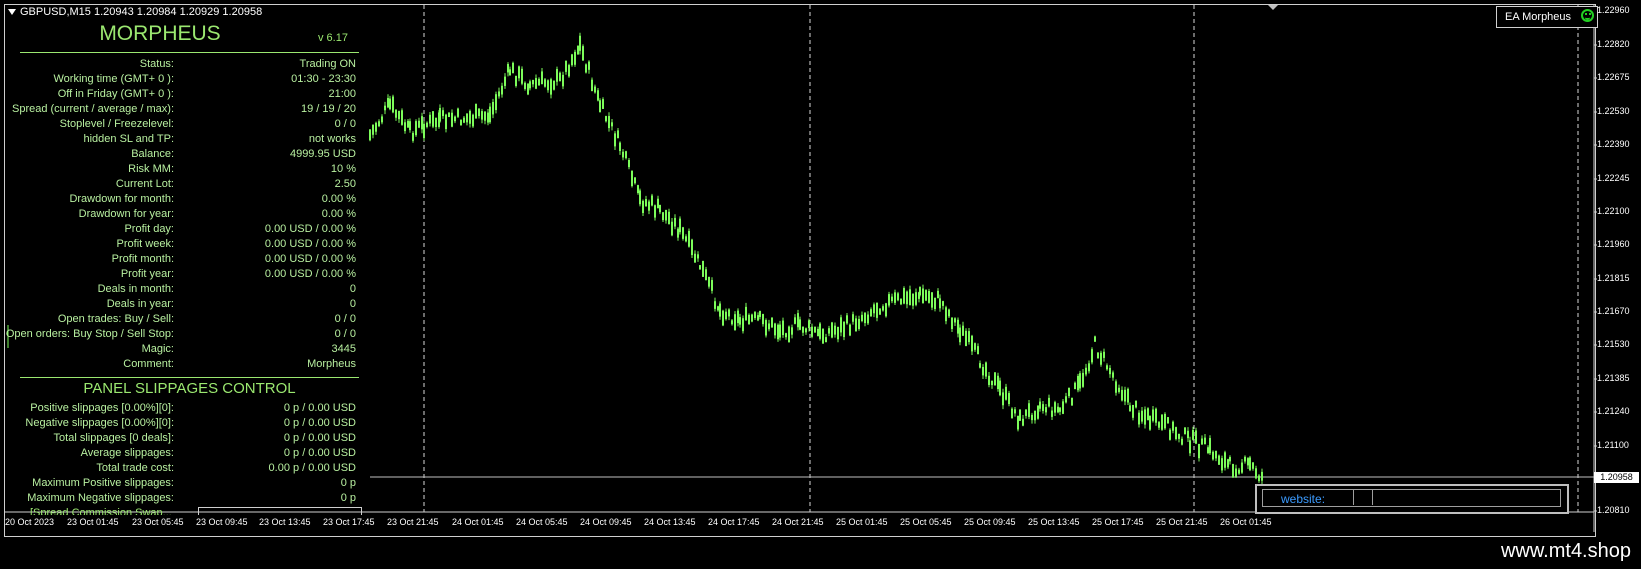 This screenshot has height=569, width=1641. Describe the element at coordinates (327, 64) in the screenshot. I see `status-value: Trading ON` at that location.